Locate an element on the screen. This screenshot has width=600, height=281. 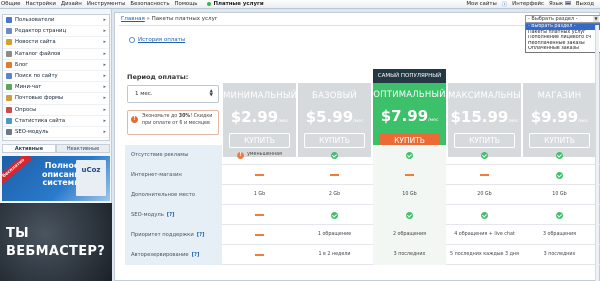
page-editor-icon is located at coordinates (9, 31).